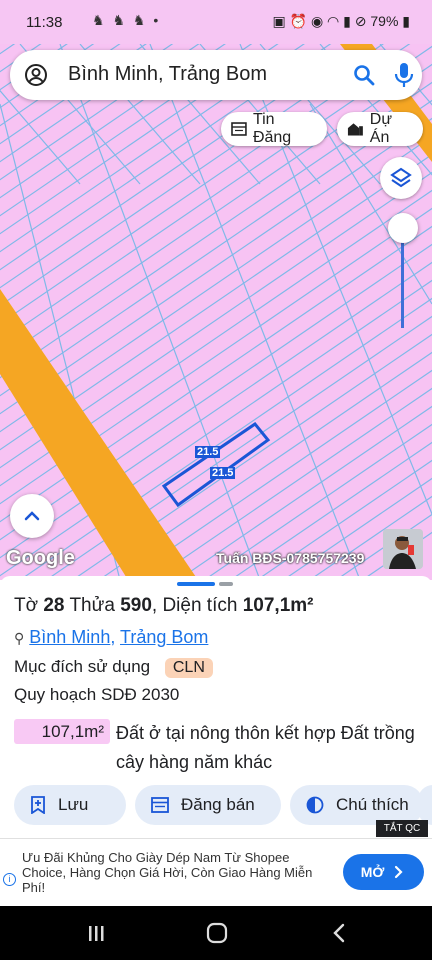 The image size is (432, 965). Describe the element at coordinates (62, 731) in the screenshot. I see `plan-area: 107,1m²` at that location.